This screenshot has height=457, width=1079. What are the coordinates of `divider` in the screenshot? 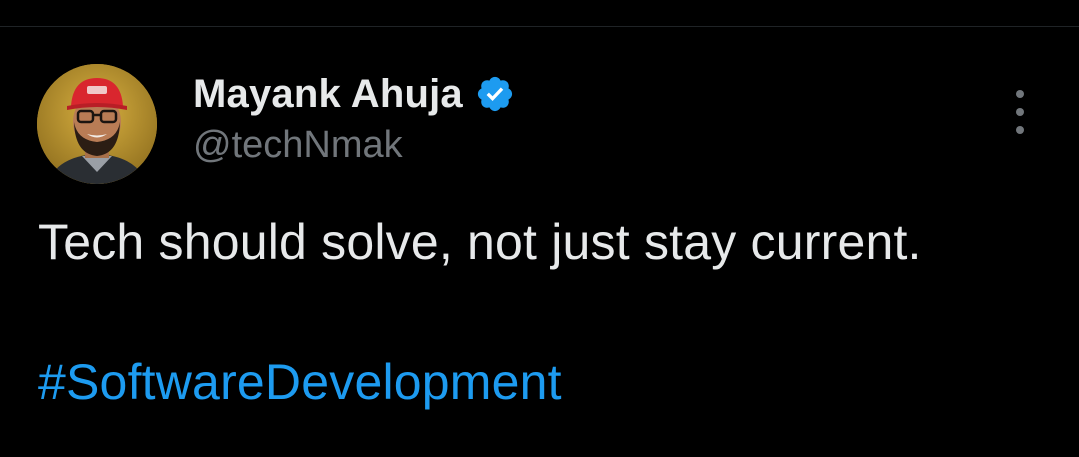 It's located at (539, 26).